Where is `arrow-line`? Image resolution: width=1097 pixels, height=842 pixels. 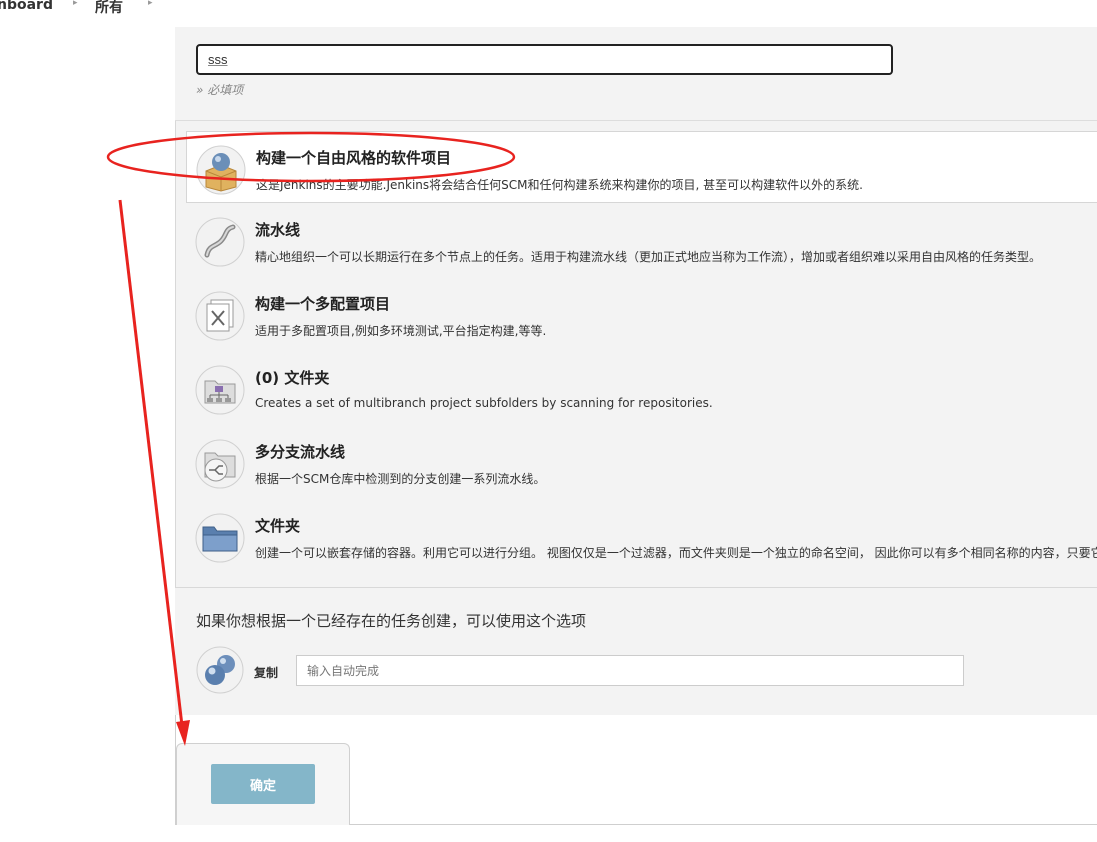
arrow-line is located at coordinates (151, 467).